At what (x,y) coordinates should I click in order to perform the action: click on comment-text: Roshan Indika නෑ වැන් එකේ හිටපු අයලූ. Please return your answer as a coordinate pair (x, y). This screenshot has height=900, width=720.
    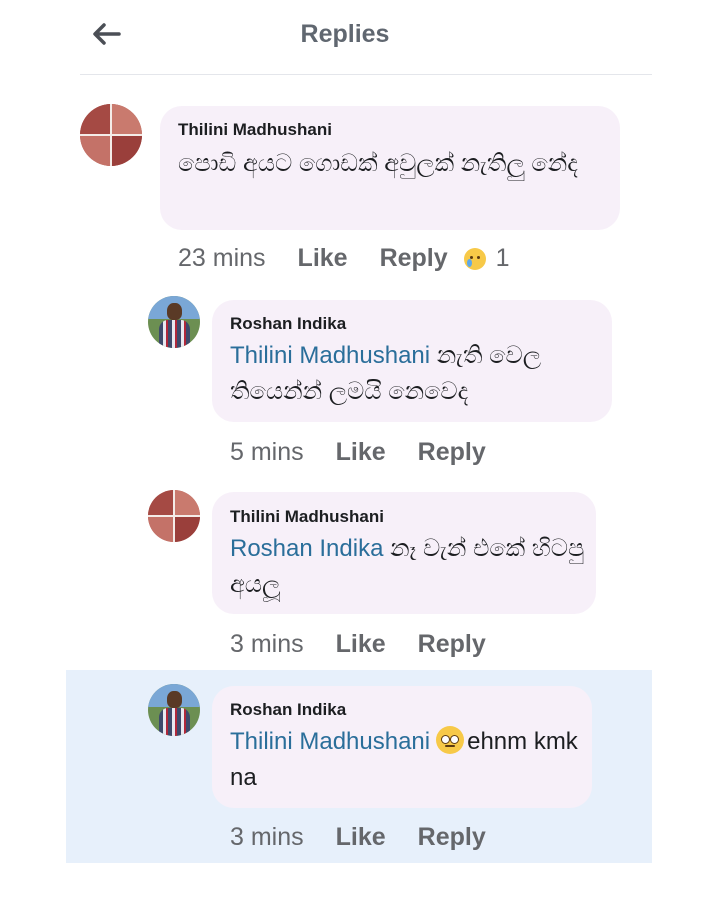
    Looking at the image, I should click on (410, 567).